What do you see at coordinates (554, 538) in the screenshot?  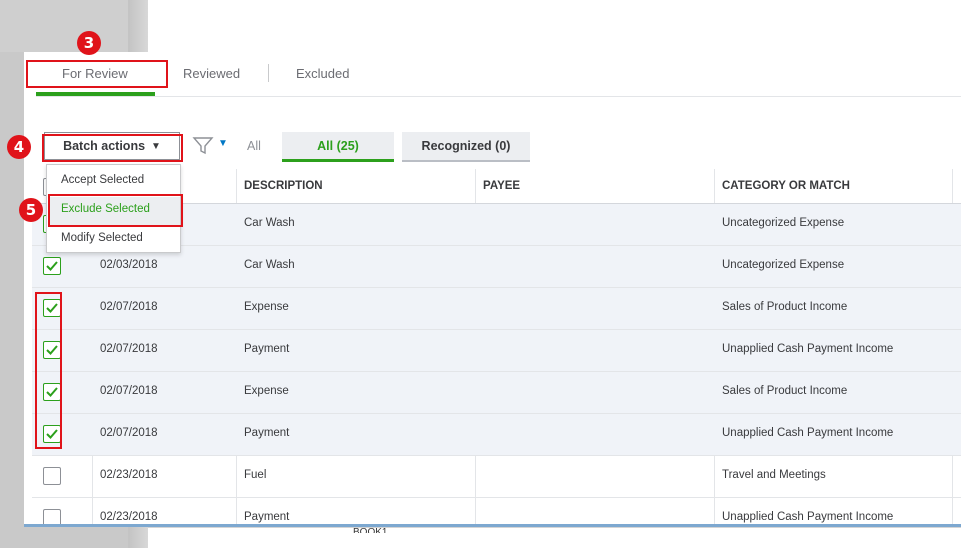 I see `background-bottom` at bounding box center [554, 538].